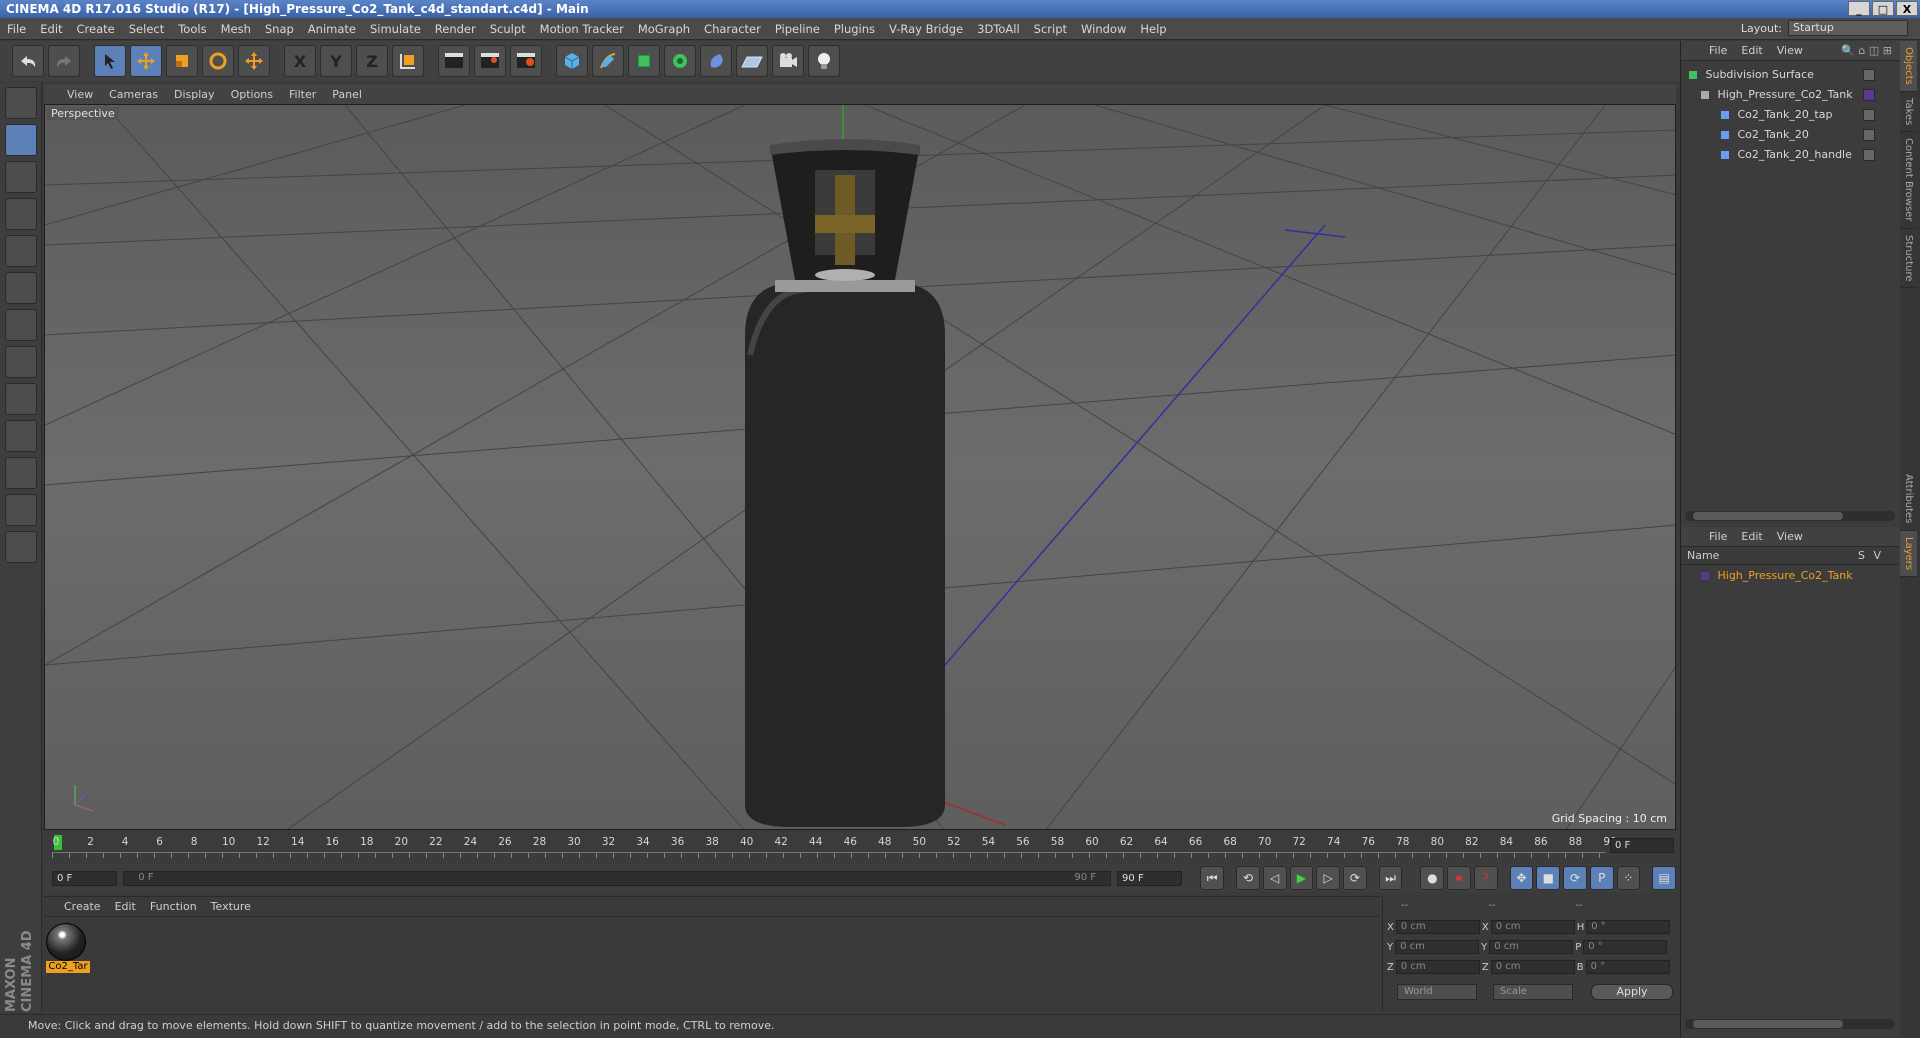 Image resolution: width=1920 pixels, height=1038 pixels. What do you see at coordinates (1664, 878) in the screenshot?
I see `timeline-window-icon: ▤` at bounding box center [1664, 878].